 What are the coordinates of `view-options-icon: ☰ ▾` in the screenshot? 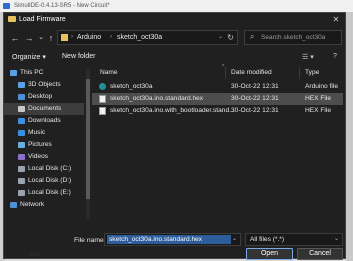 It's located at (308, 57).